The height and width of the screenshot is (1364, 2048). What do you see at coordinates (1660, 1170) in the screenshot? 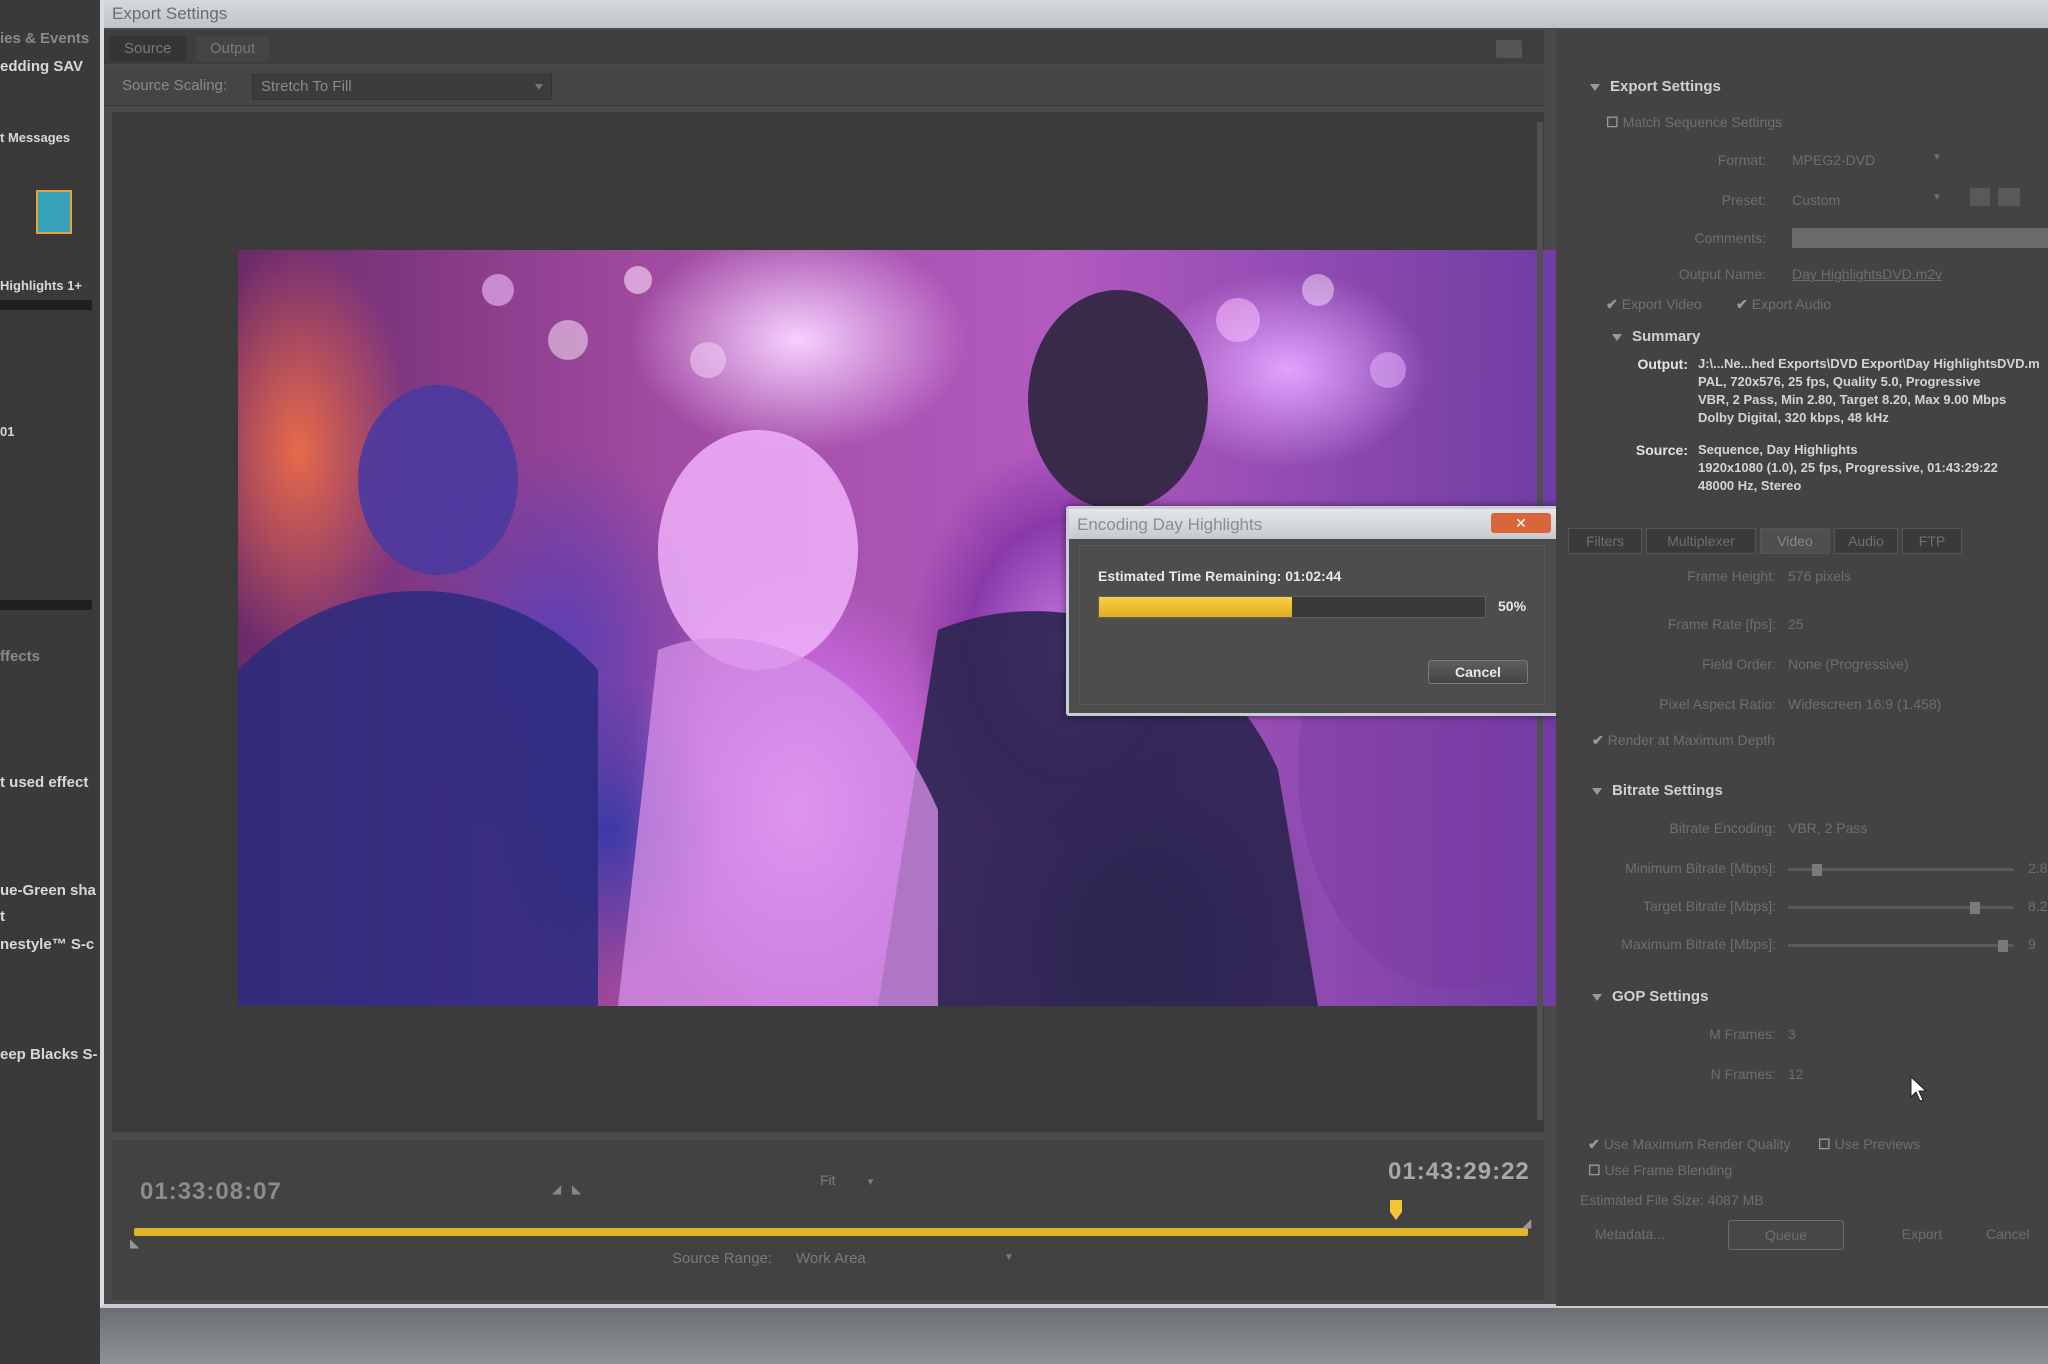
I see `frame-blending-checkbox: ☐ Use Frame Blending` at bounding box center [1660, 1170].